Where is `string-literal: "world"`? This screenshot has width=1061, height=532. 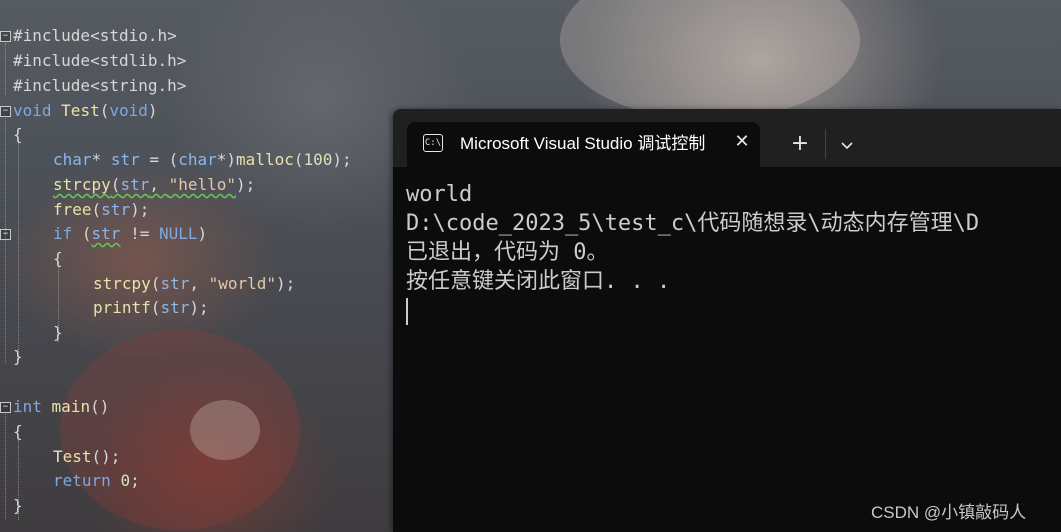
string-literal: "world" is located at coordinates (242, 283).